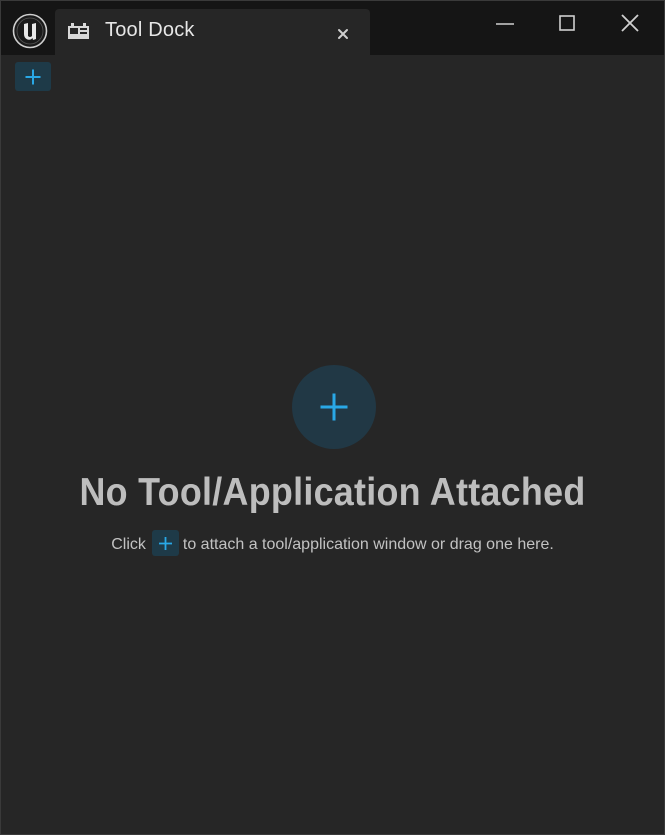 The image size is (665, 835). I want to click on title-bar: Tool Dock, so click(332, 28).